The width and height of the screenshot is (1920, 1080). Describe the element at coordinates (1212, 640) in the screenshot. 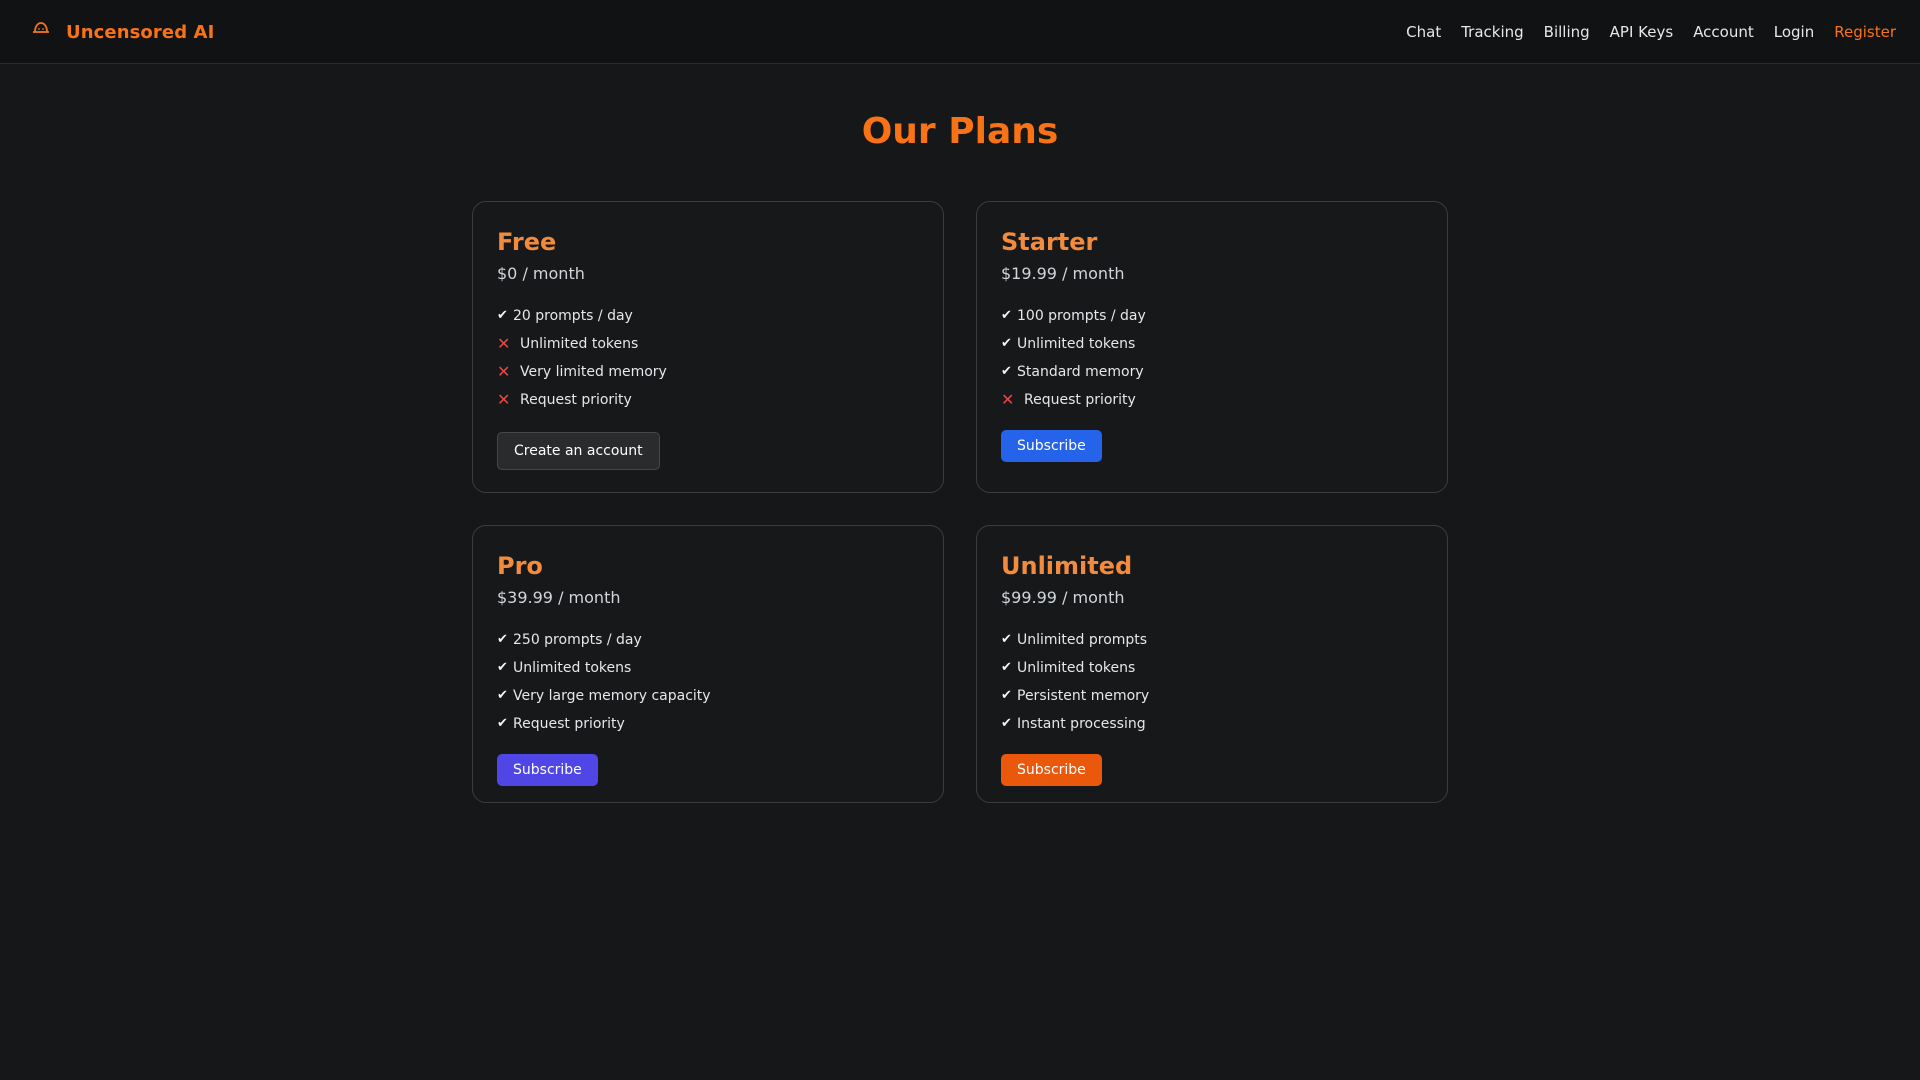

I see `feature-item: ✔ Unlimited prompts` at that location.